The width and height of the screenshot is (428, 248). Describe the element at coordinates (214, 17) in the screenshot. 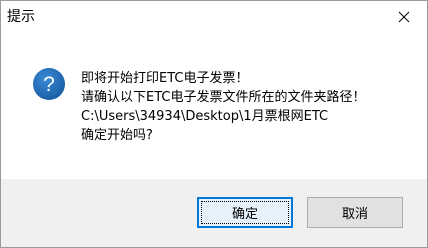

I see `title-bar: 提示` at that location.